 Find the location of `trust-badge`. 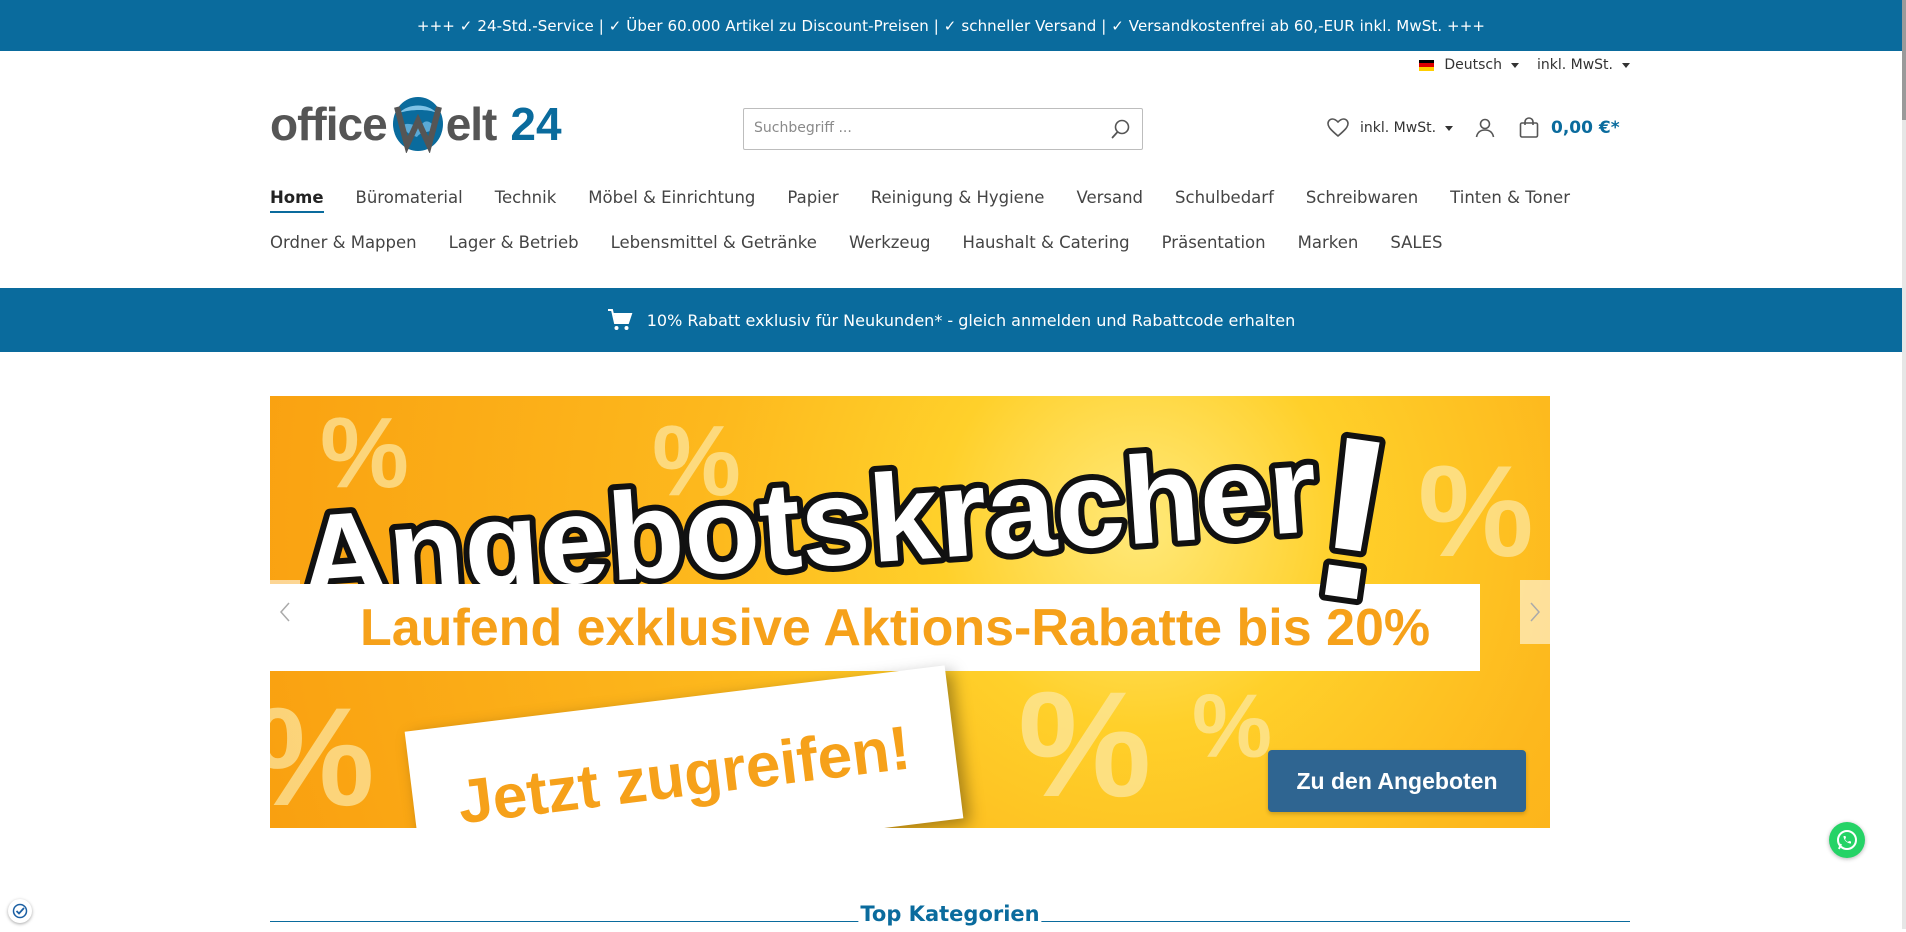

trust-badge is located at coordinates (20, 911).